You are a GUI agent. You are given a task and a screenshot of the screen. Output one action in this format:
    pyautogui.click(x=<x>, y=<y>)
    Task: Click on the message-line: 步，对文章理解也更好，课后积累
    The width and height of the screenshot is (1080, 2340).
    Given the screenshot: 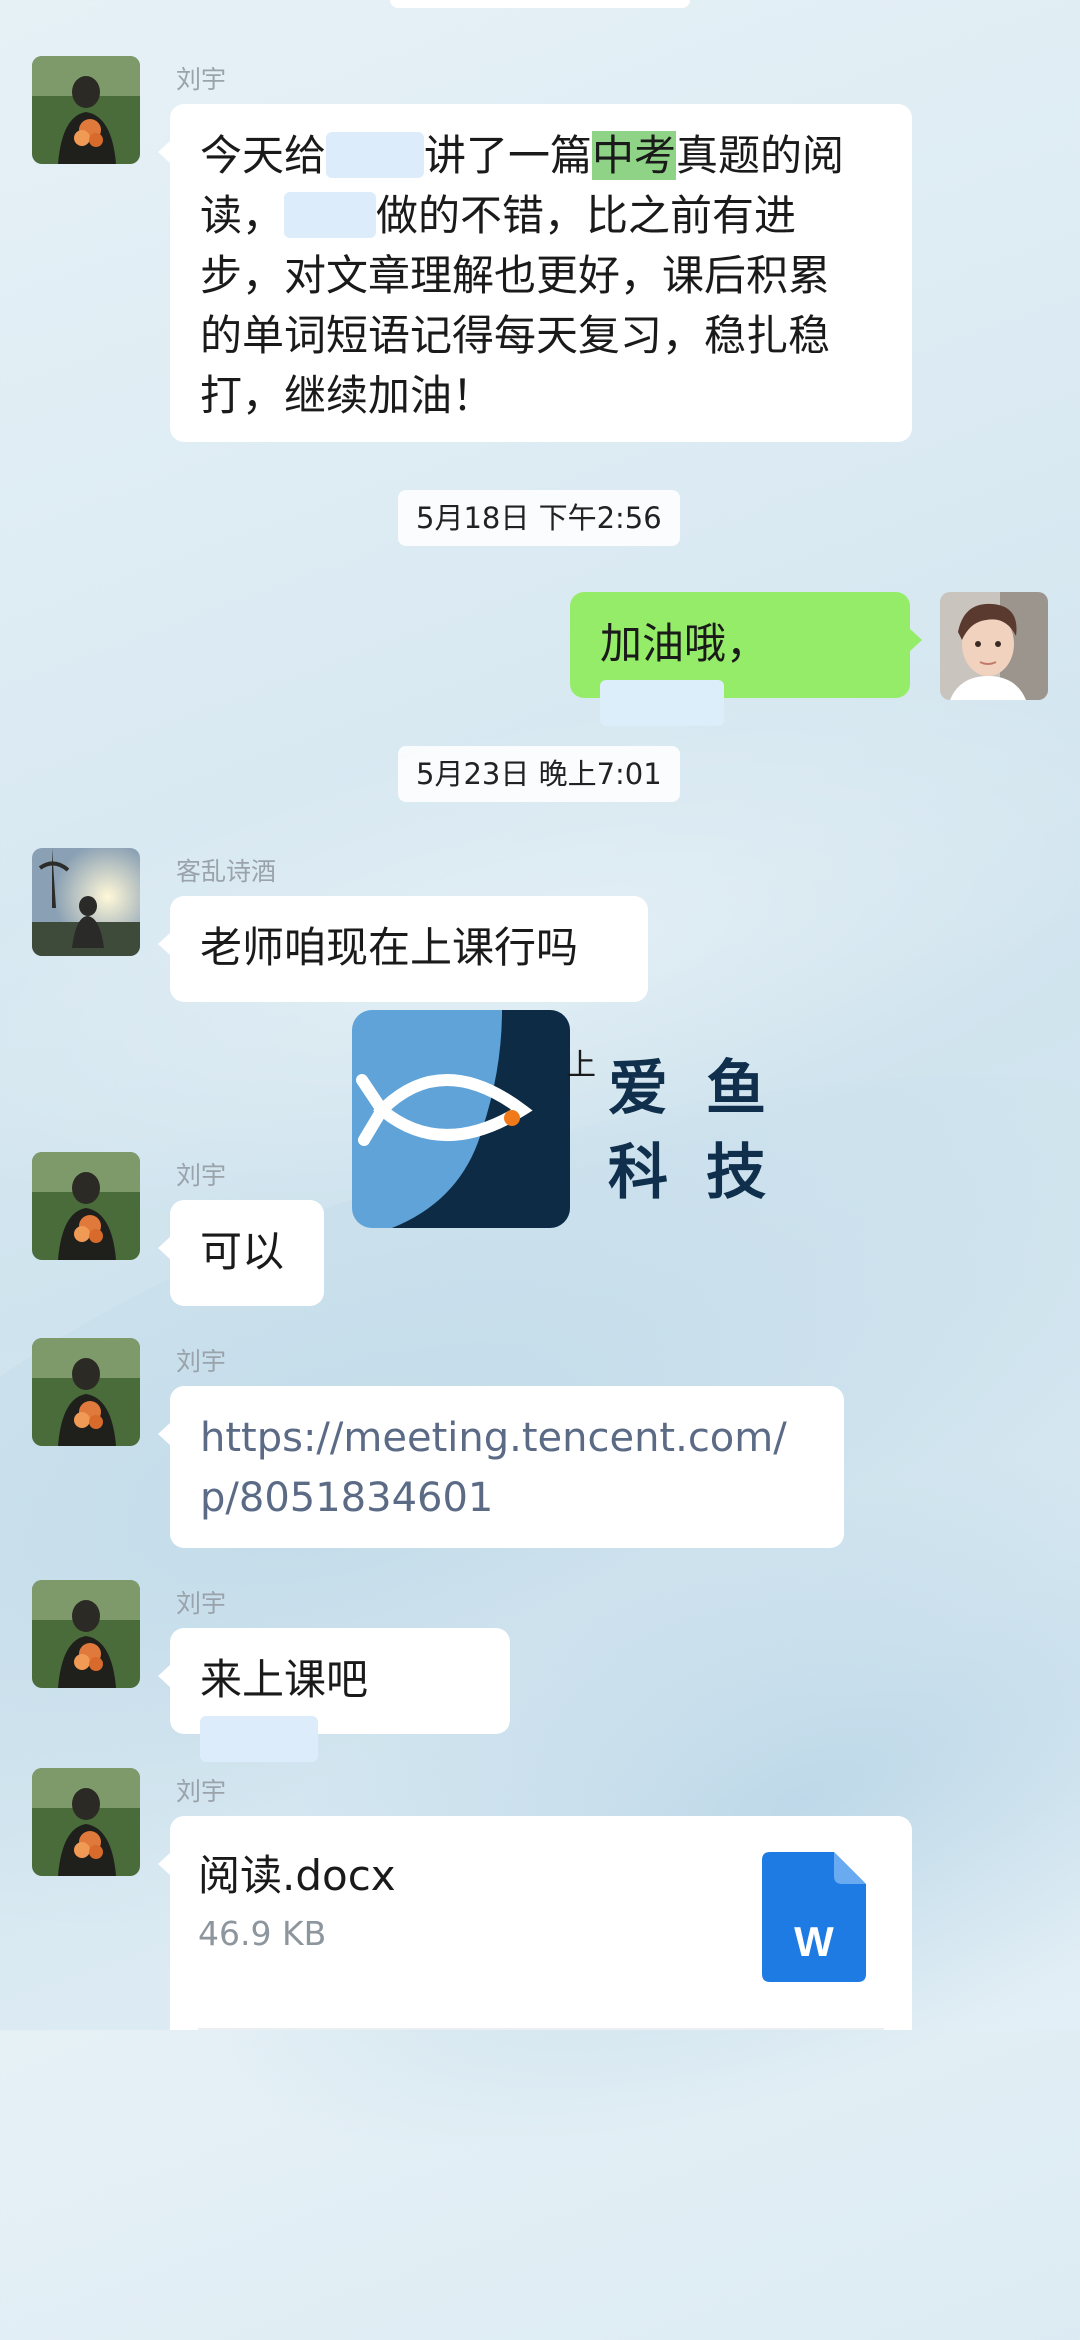 What is the action you would take?
    pyautogui.click(x=515, y=275)
    